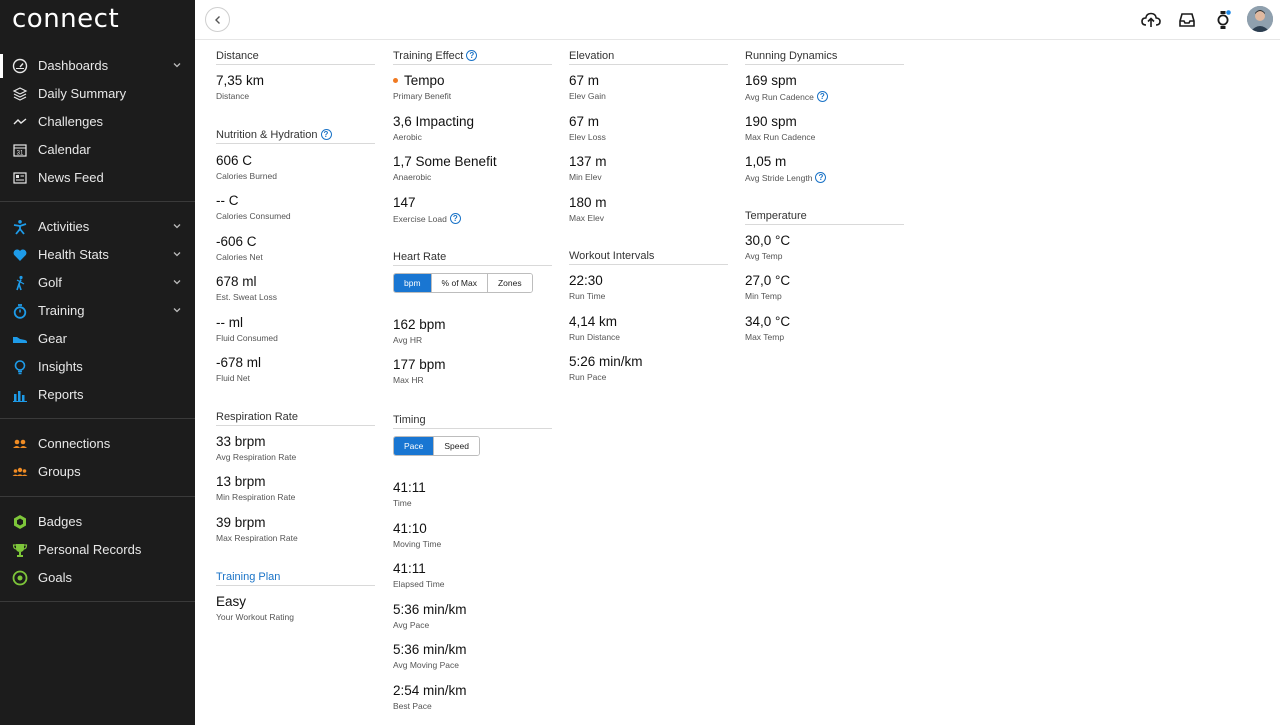 This screenshot has height=725, width=1280. I want to click on stat-avg-pace: 5:36 min/km Avg Pace, so click(472, 616).